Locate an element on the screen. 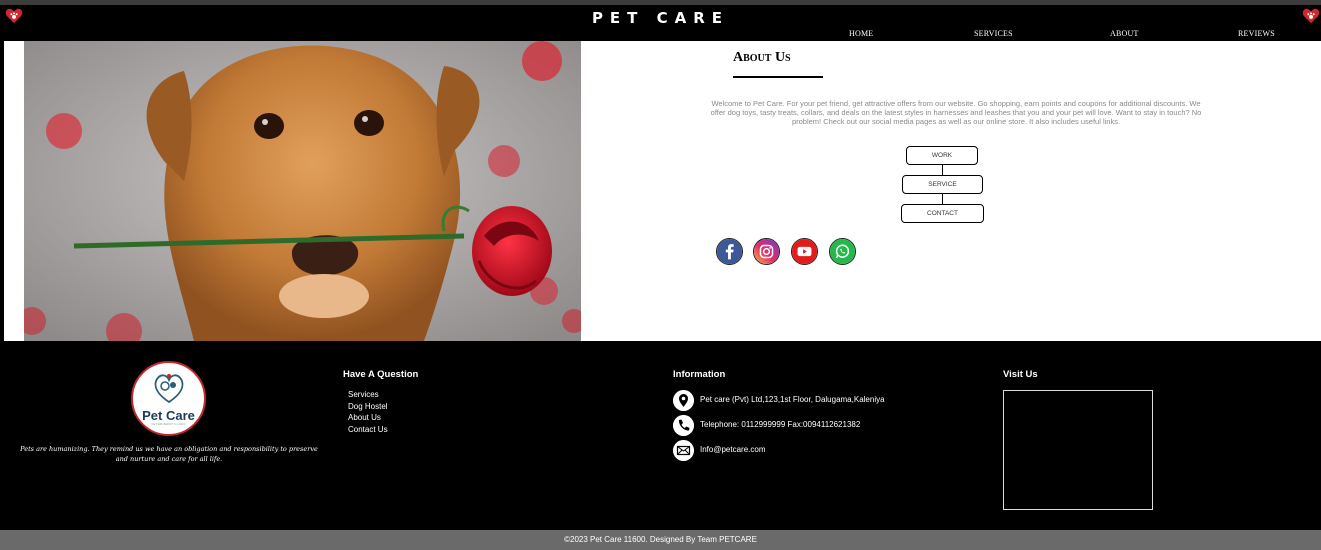 Image resolution: width=1321 pixels, height=550 pixels. footer-logo: Pet Care VETERINARY CLINIC is located at coordinates (168, 398).